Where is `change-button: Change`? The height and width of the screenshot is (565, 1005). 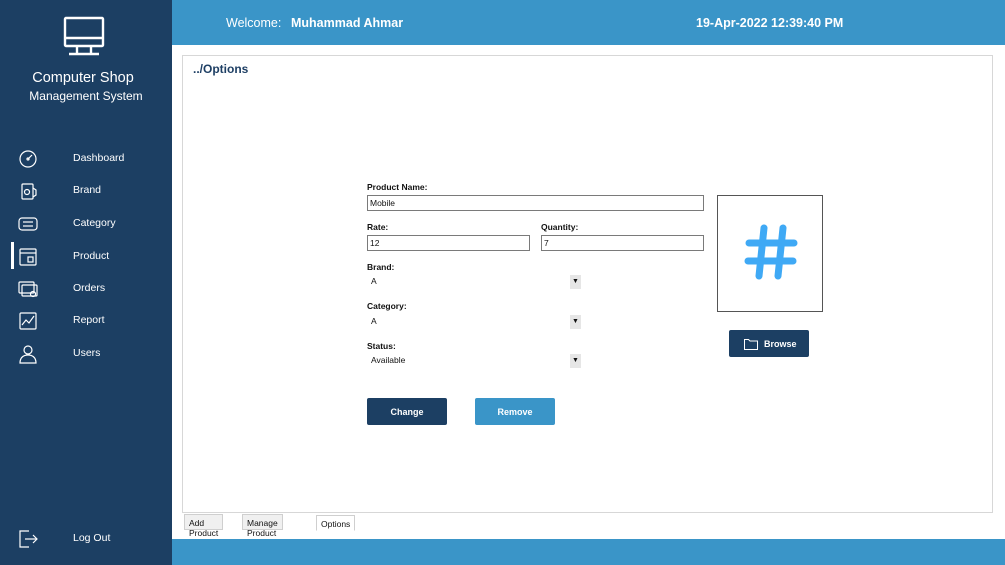
change-button: Change is located at coordinates (407, 411).